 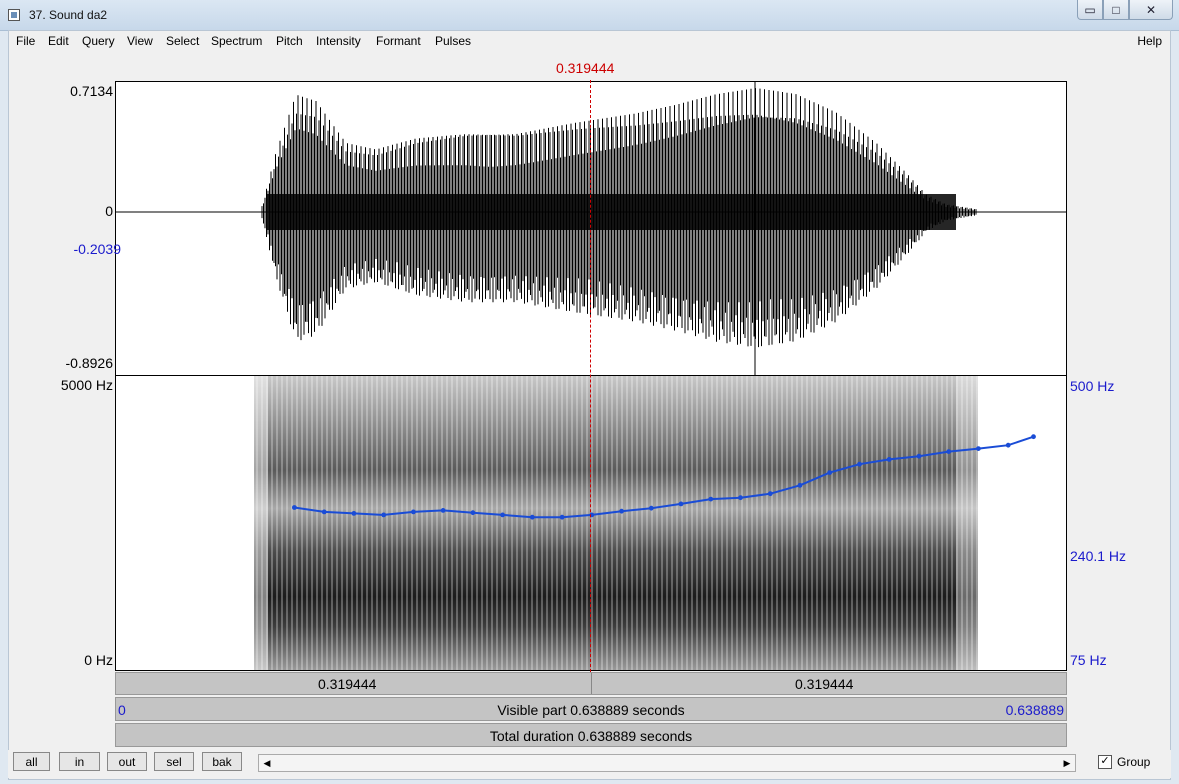 I want to click on freq-bottom-label: 0 Hz, so click(x=98, y=660).